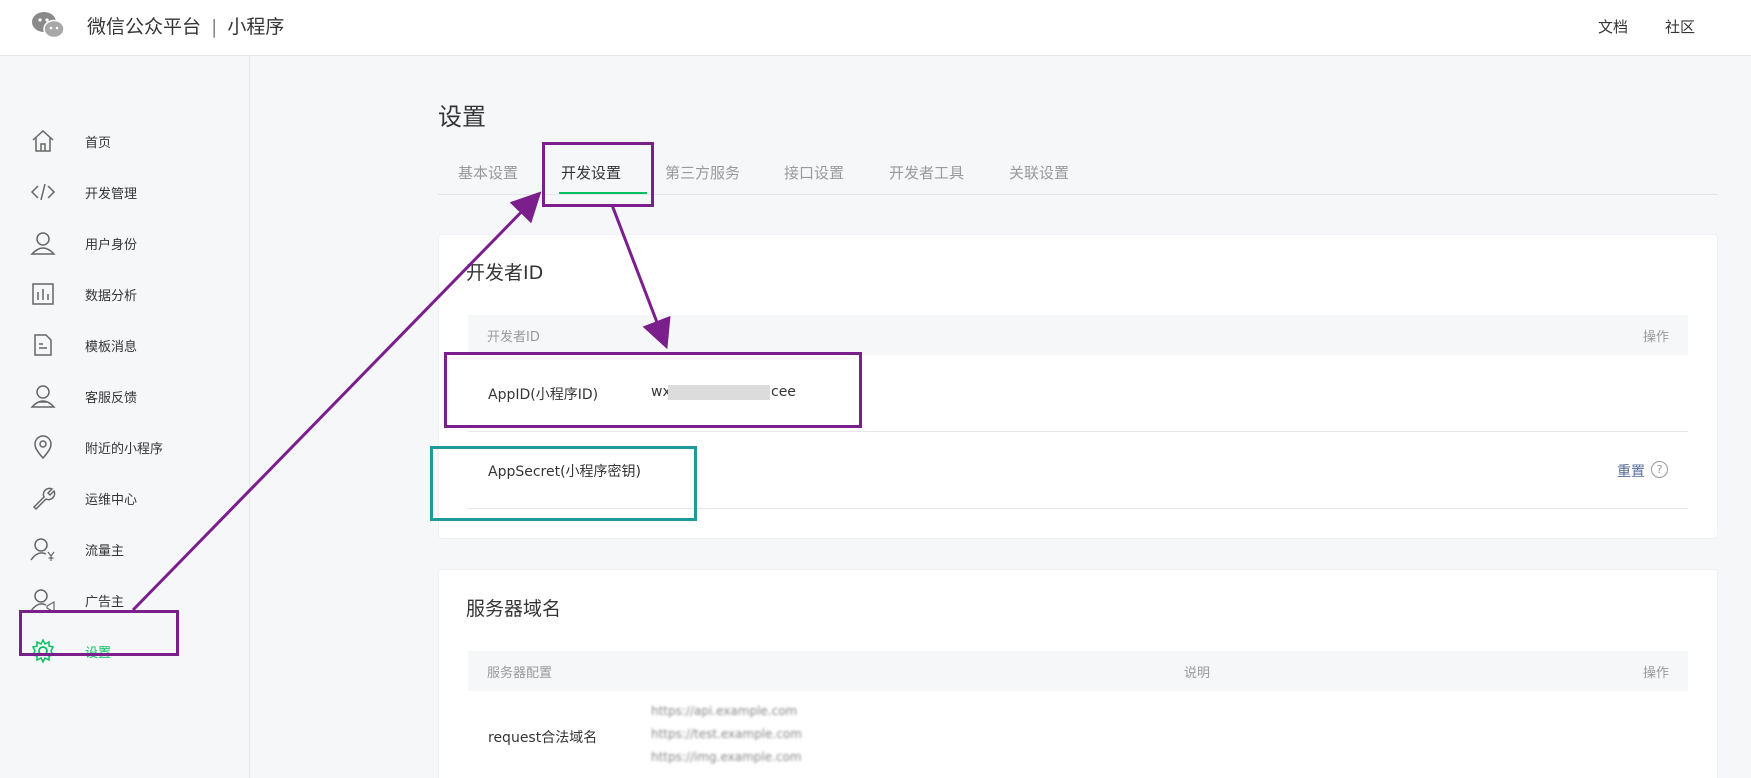 The width and height of the screenshot is (1751, 778). I want to click on developer-id-table-header: 开发者ID 操作, so click(1078, 335).